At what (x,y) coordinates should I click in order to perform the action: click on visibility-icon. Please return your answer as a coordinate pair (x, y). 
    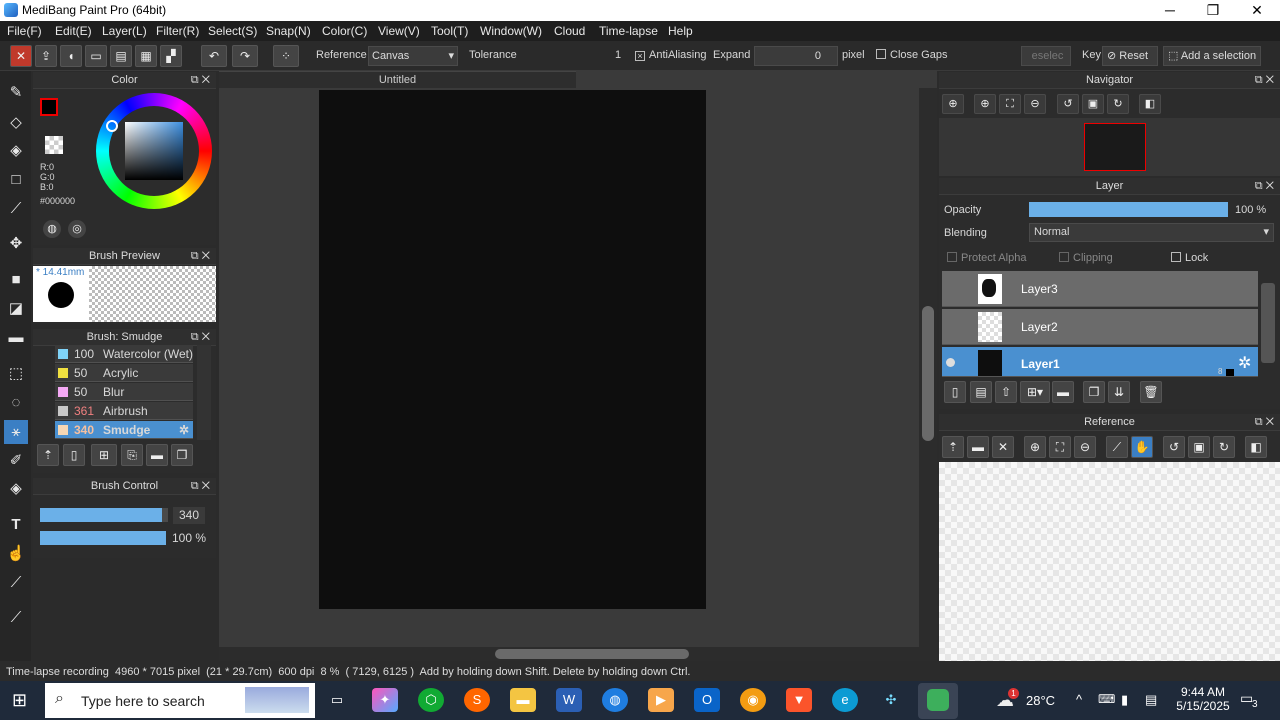
    Looking at the image, I should click on (950, 362).